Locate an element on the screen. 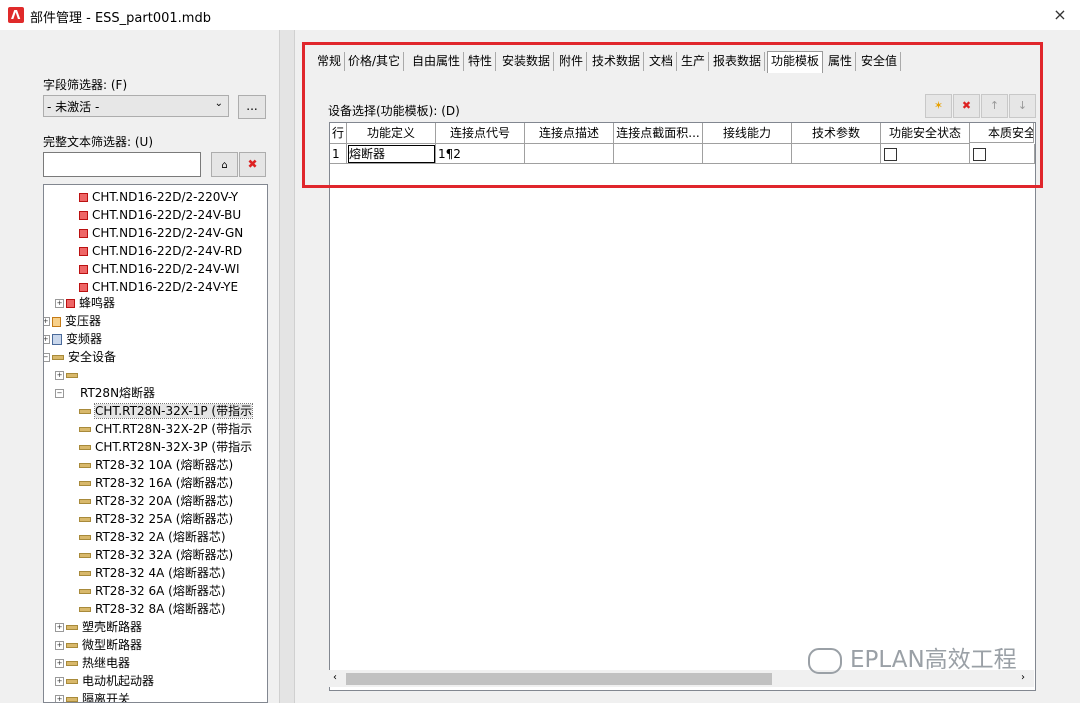 This screenshot has height=703, width=1080. tree-item: CHT.RT28N-32X-3P (带指示 is located at coordinates (165, 447).